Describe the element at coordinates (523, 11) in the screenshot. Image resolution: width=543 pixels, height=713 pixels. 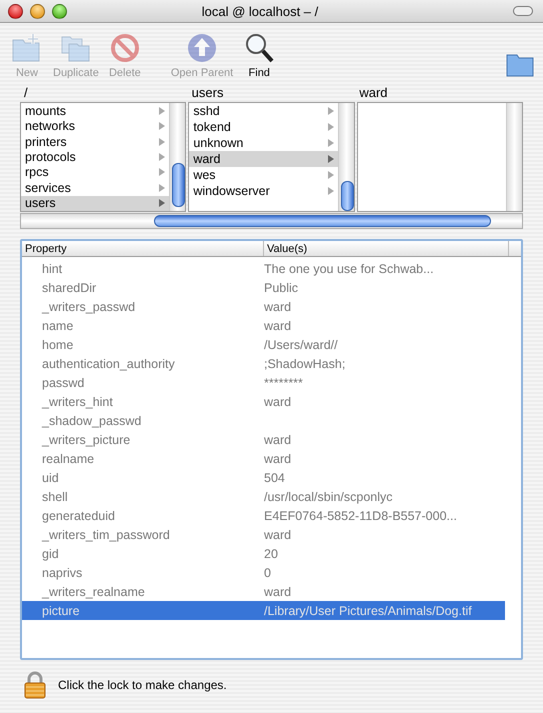
I see `toolbar-toggle-button` at that location.